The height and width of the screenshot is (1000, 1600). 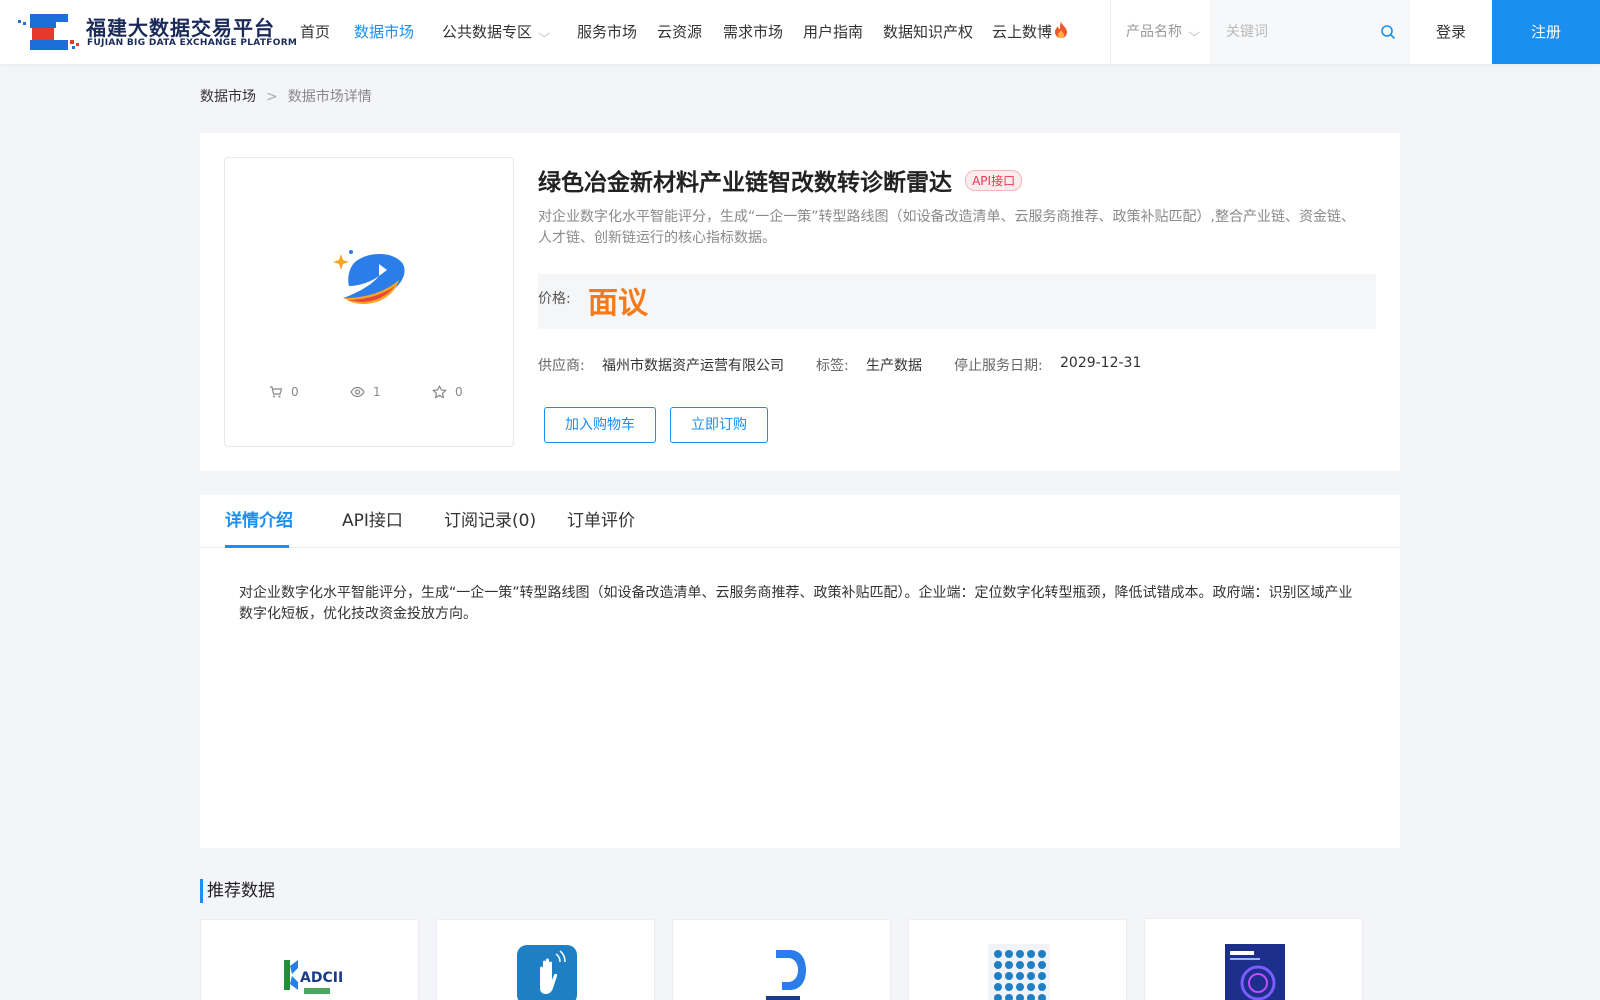 I want to click on product-title: 绿色冶金新材料产业链智改数转诊断雷达, so click(x=745, y=183).